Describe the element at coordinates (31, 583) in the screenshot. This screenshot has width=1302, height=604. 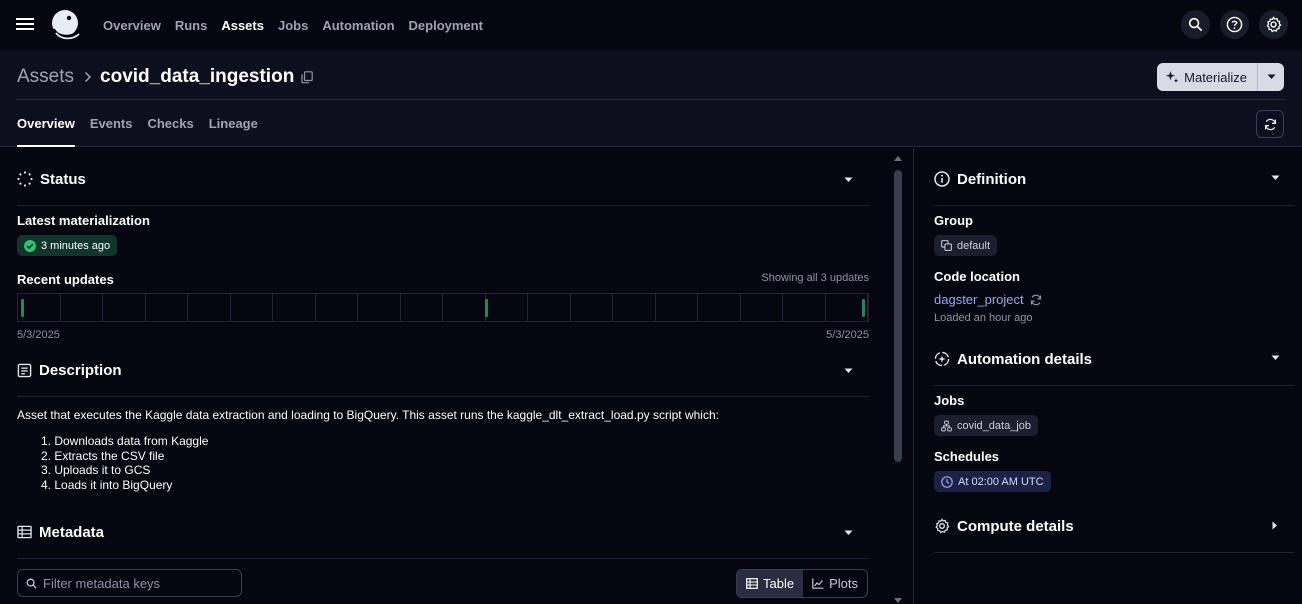
I see `search-icon` at that location.